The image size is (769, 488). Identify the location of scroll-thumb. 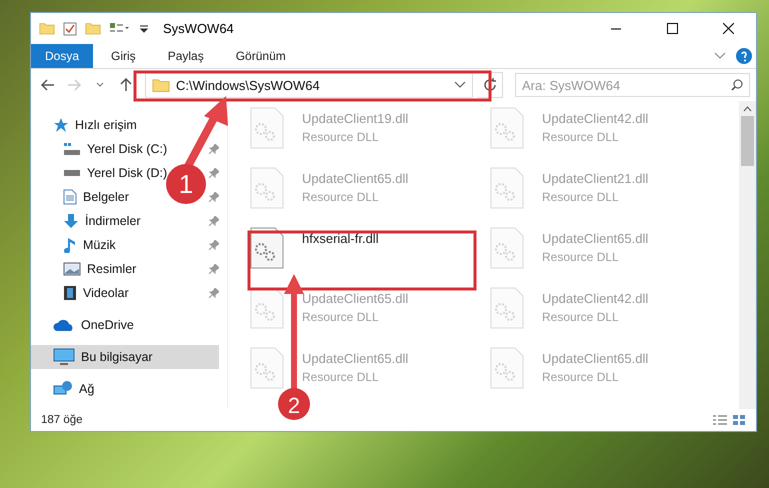
(747, 141).